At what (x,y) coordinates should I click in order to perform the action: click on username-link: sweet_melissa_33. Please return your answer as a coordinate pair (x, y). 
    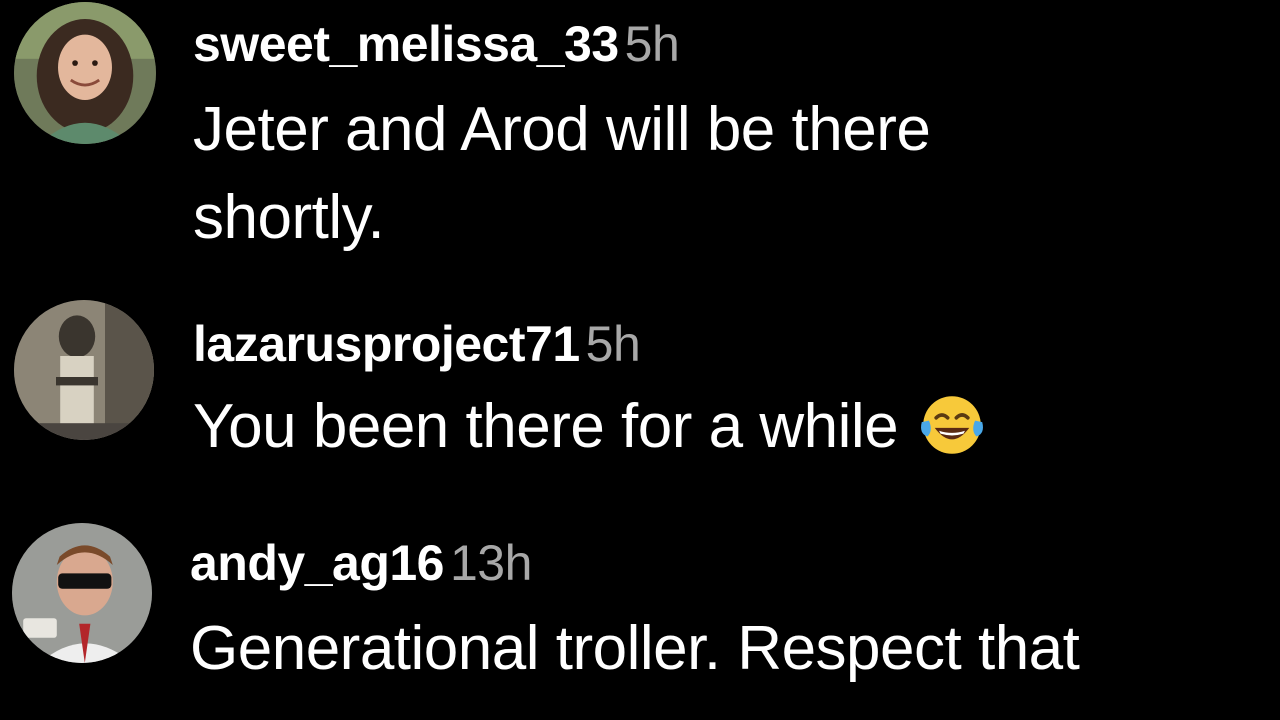
    Looking at the image, I should click on (406, 44).